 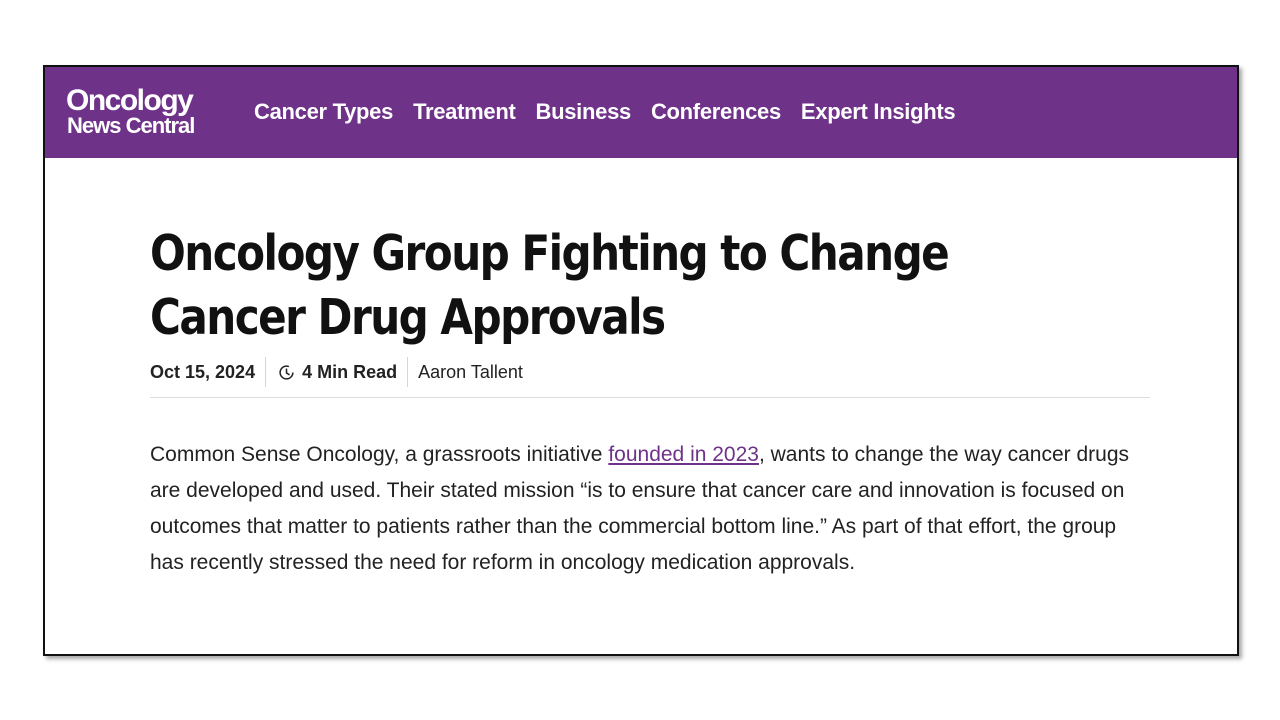 What do you see at coordinates (208, 372) in the screenshot?
I see `publish-date: Oct 15, 2024` at bounding box center [208, 372].